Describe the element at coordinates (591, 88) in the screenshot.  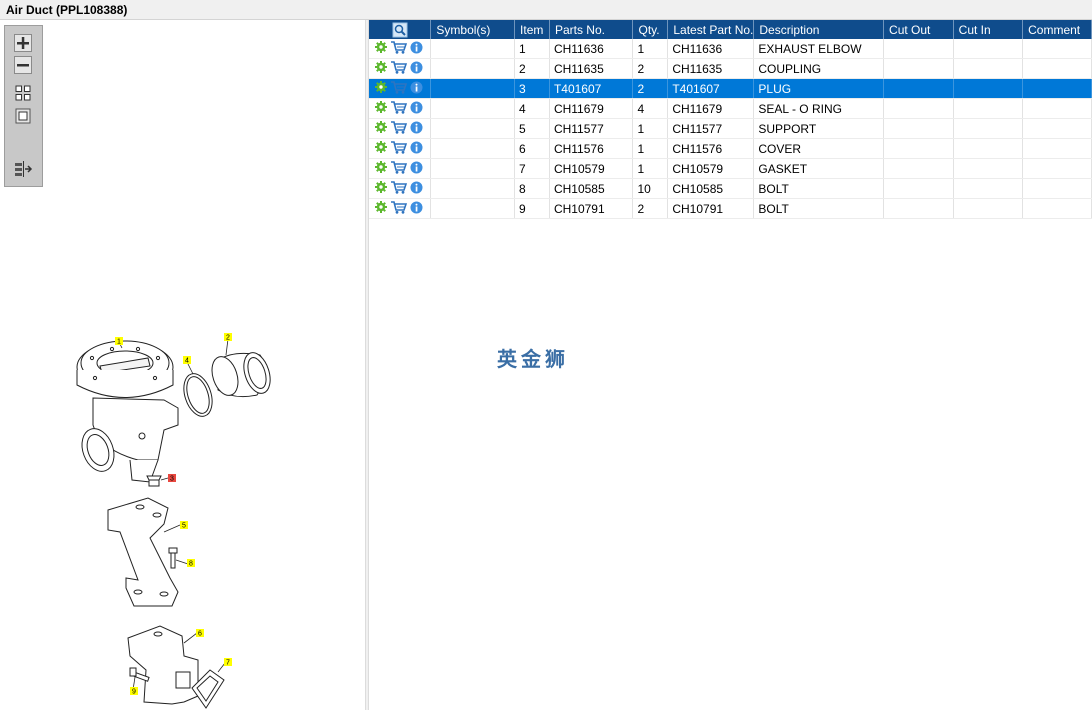
I see `cell-parts-no: T401607` at that location.